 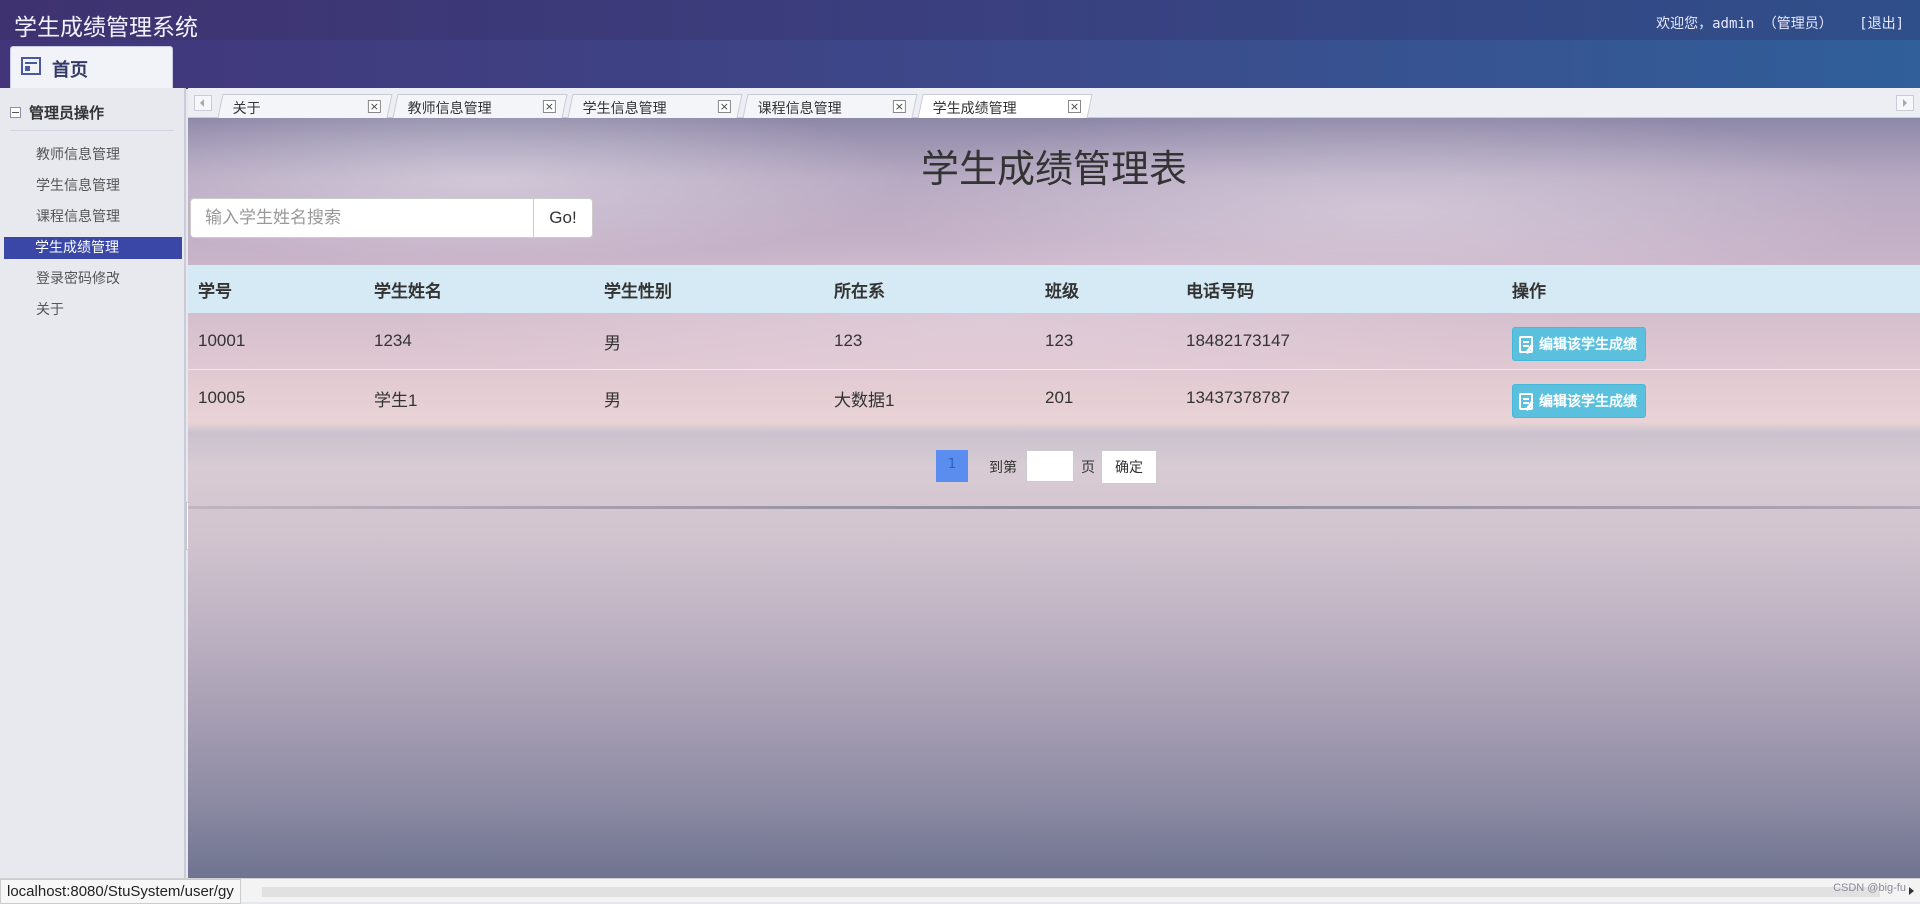 I want to click on table-row: 10005 学生1 男 大数据1 201 13437378787 编辑该学生成绩, so click(x=1054, y=398).